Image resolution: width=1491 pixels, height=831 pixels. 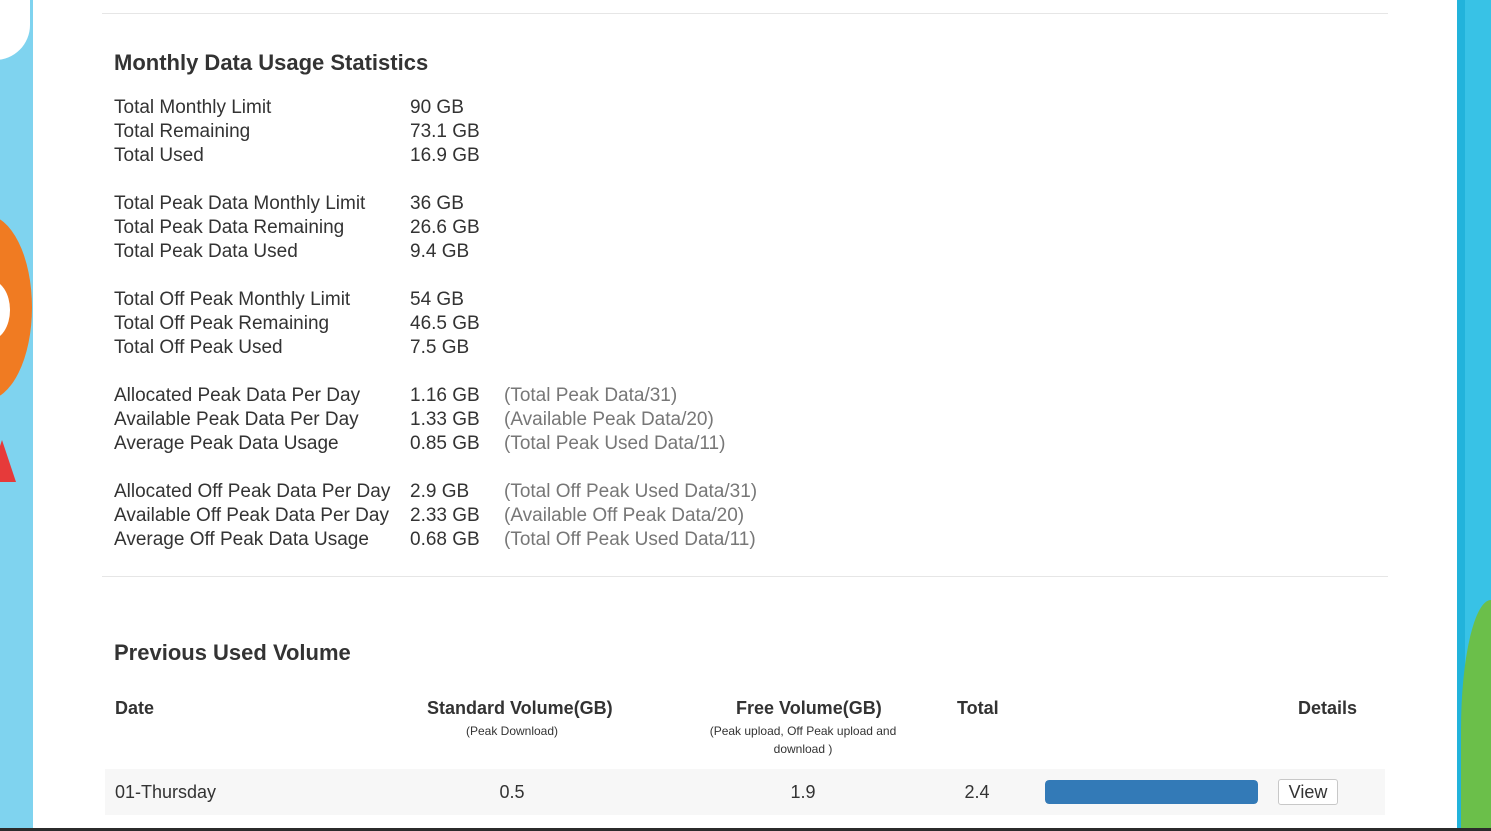 I want to click on stat-value: 0.68 GB, so click(x=445, y=539).